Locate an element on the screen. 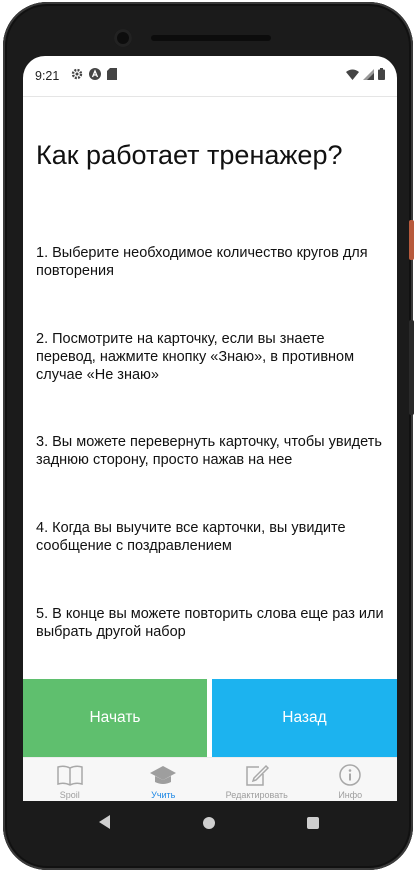 This screenshot has width=418, height=874. status-time: 9:21 is located at coordinates (47, 76).